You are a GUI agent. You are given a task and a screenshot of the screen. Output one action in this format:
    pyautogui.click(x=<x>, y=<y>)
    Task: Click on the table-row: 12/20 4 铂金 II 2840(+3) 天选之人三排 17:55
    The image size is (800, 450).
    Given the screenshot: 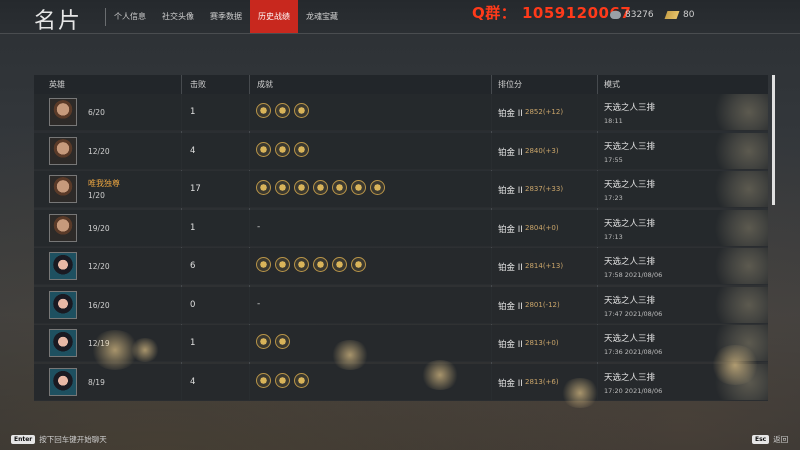 What is the action you would take?
    pyautogui.click(x=401, y=151)
    